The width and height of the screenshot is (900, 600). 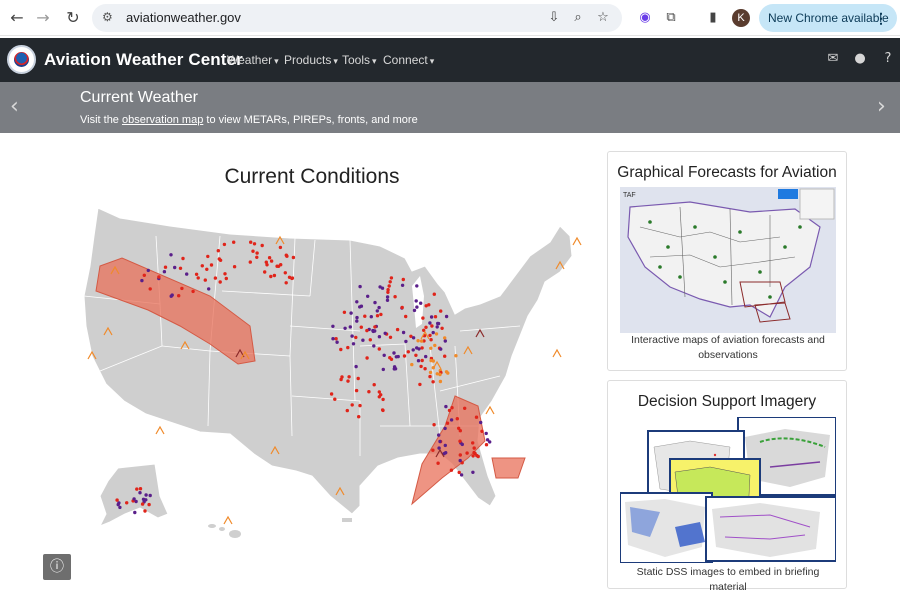 I want to click on puzzle-icon: ⧉, so click(x=671, y=18).